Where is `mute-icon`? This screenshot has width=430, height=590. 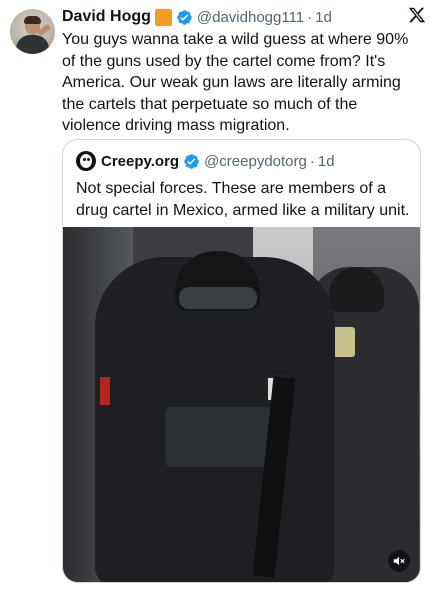 mute-icon is located at coordinates (399, 561).